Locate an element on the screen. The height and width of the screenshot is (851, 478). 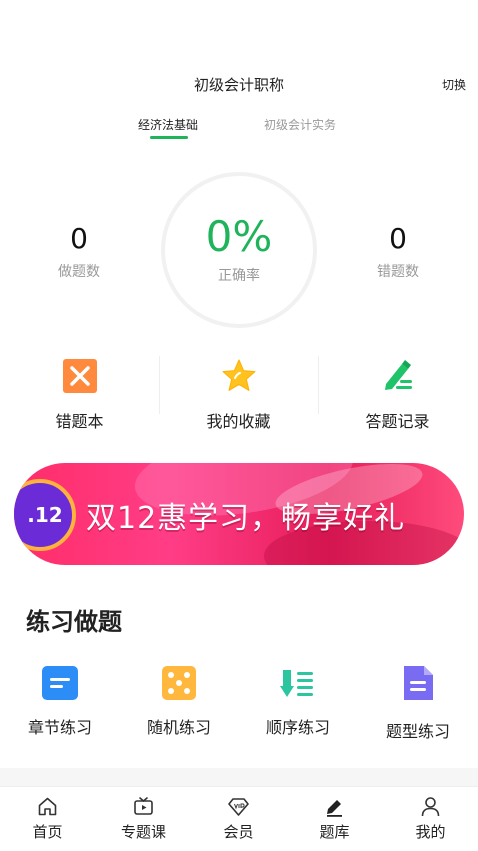
nav-question-bank: 题库 is located at coordinates (334, 819).